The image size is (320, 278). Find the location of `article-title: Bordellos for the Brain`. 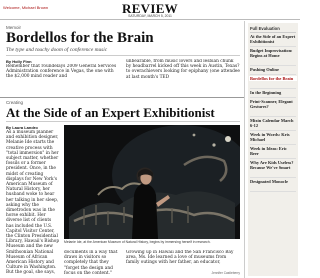

article-title: Bordellos for the Brain is located at coordinates (80, 38).